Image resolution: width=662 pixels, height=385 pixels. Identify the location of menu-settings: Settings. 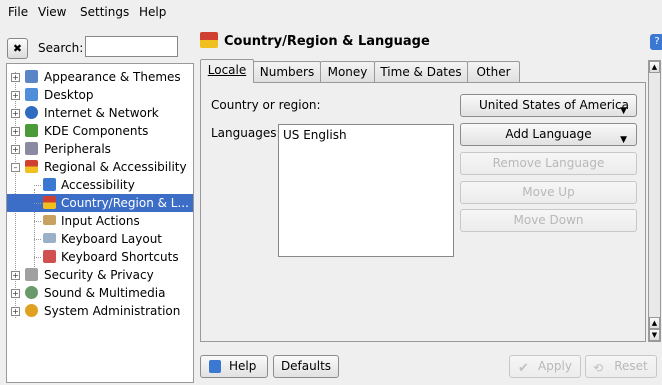
(104, 12).